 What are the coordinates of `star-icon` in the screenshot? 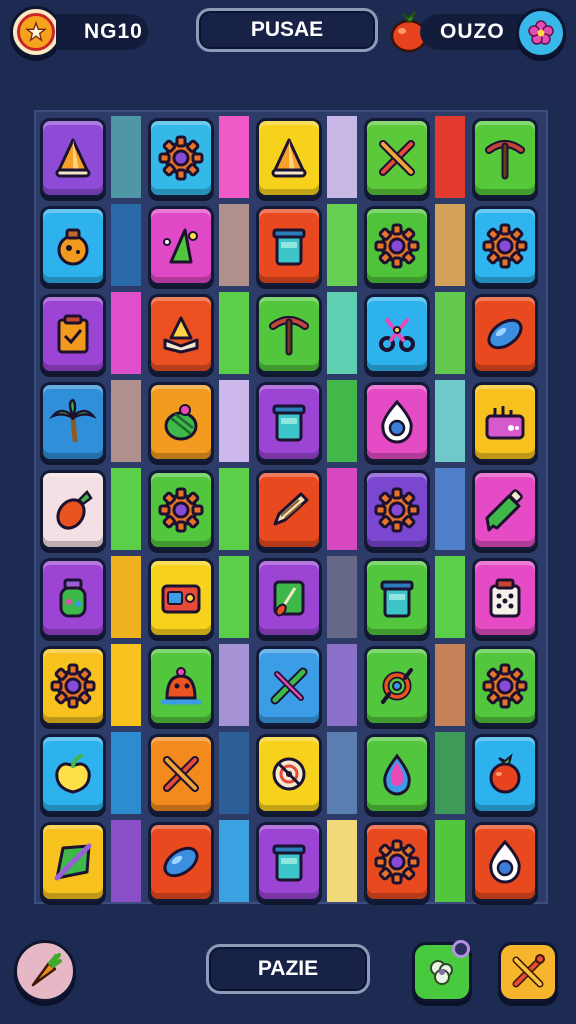 It's located at (36, 32).